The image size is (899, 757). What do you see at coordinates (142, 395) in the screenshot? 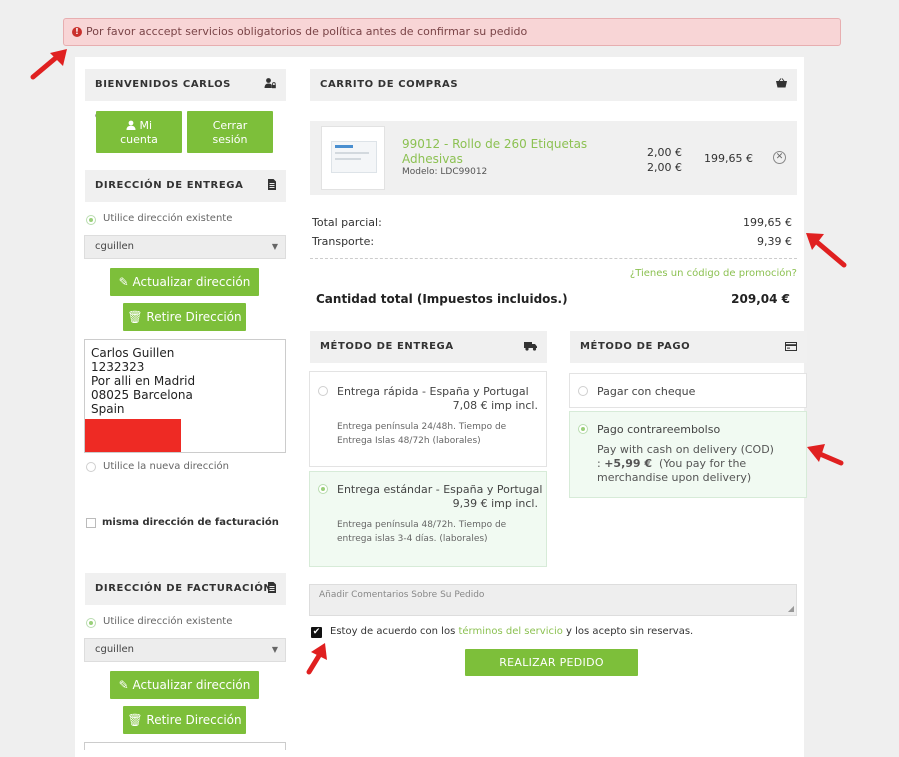
I see `address-line: 08025 Barcelona` at bounding box center [142, 395].